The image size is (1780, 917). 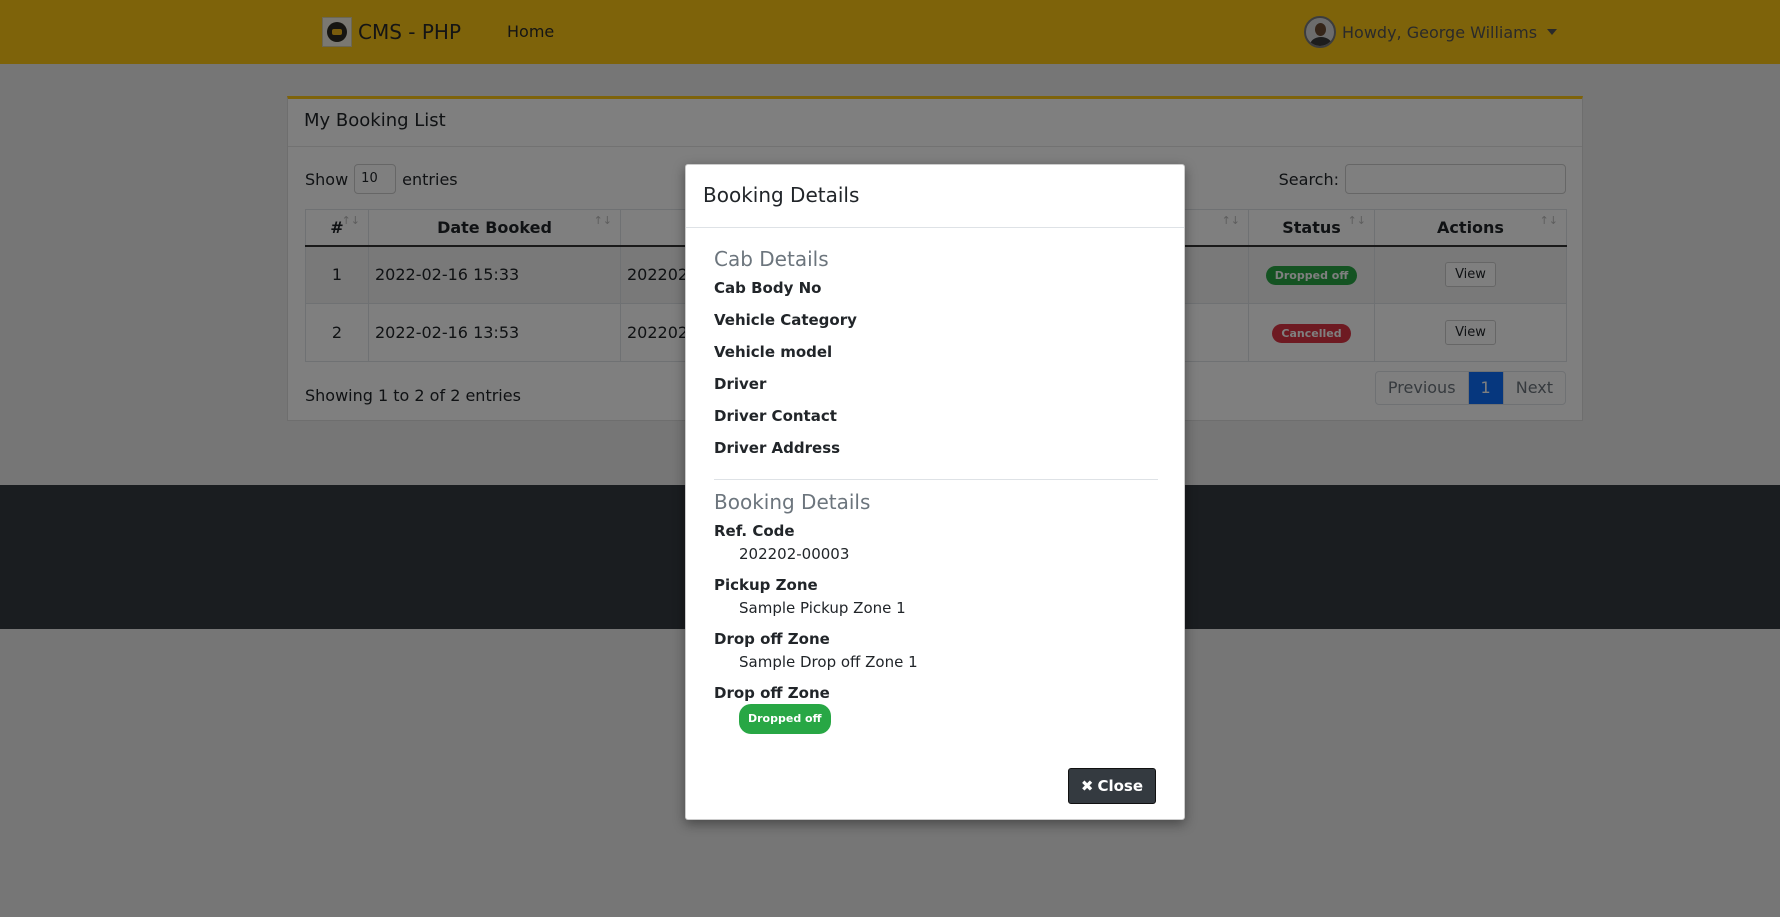 I want to click on close-button: ✖ Close, so click(x=1111, y=786).